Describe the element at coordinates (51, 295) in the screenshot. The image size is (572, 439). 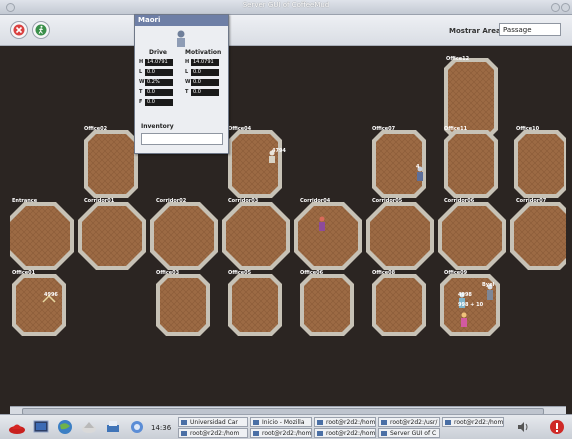
I see `agent-tag: 4996` at that location.